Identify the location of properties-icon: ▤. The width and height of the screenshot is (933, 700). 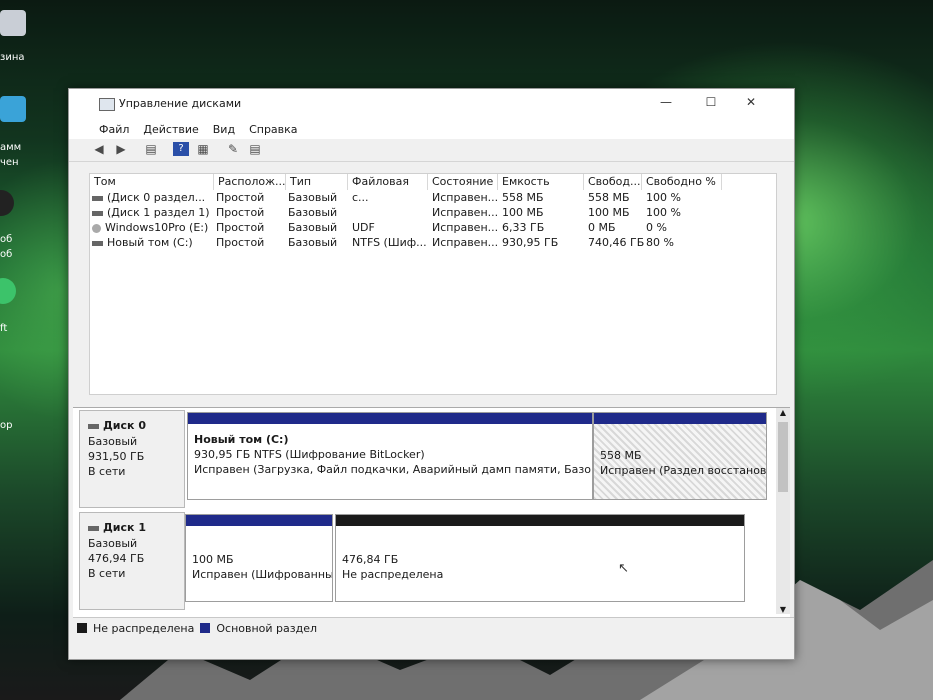
(151, 149).